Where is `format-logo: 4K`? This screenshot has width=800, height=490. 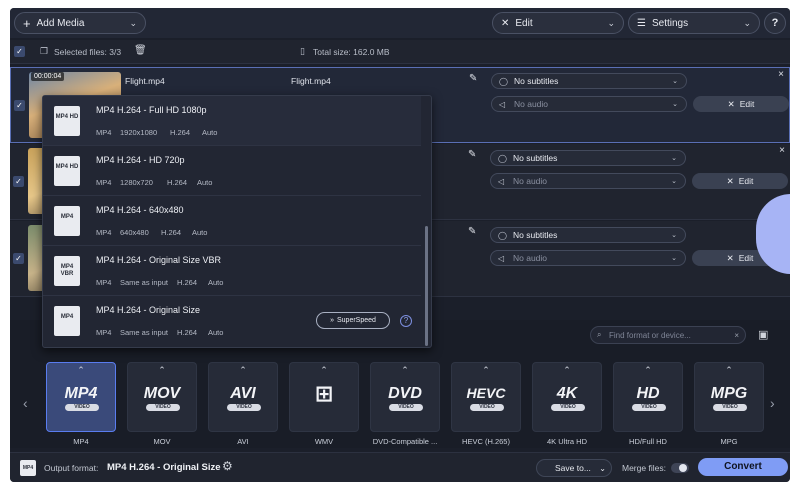 format-logo: 4K is located at coordinates (567, 393).